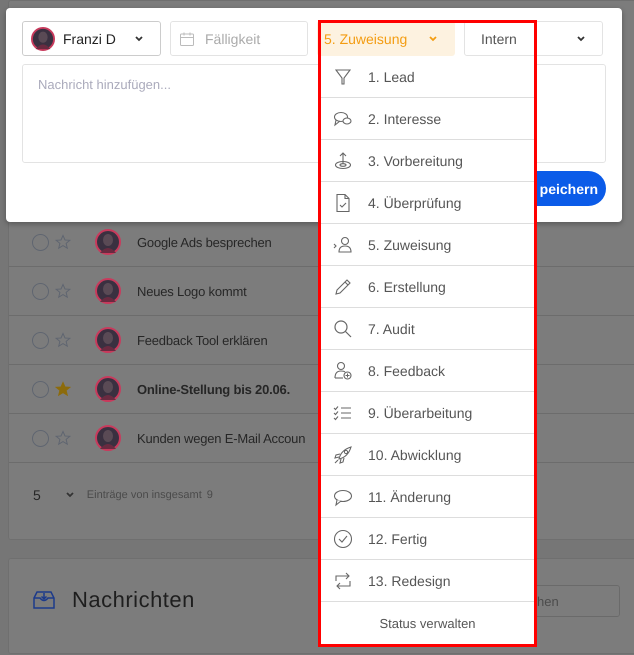  Describe the element at coordinates (427, 581) in the screenshot. I see `menu-item: 13. Redesign` at that location.